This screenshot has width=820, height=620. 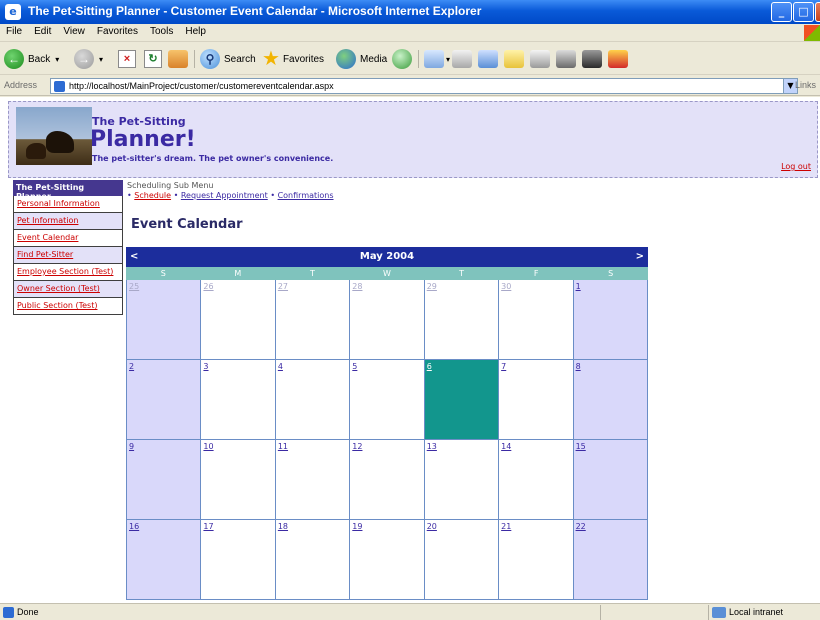 What do you see at coordinates (134, 526) in the screenshot?
I see `calendar-day-link: 16` at bounding box center [134, 526].